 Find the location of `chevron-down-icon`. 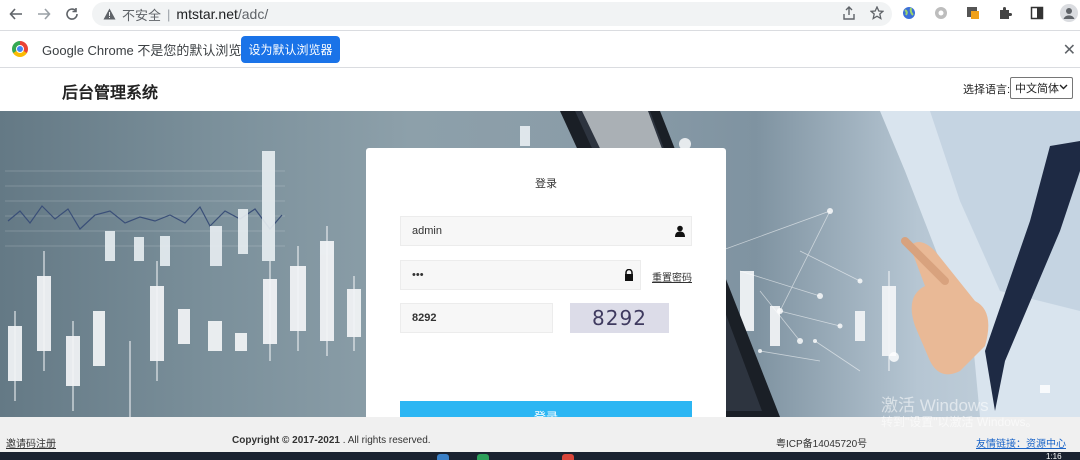

chevron-down-icon is located at coordinates (1063, 88).